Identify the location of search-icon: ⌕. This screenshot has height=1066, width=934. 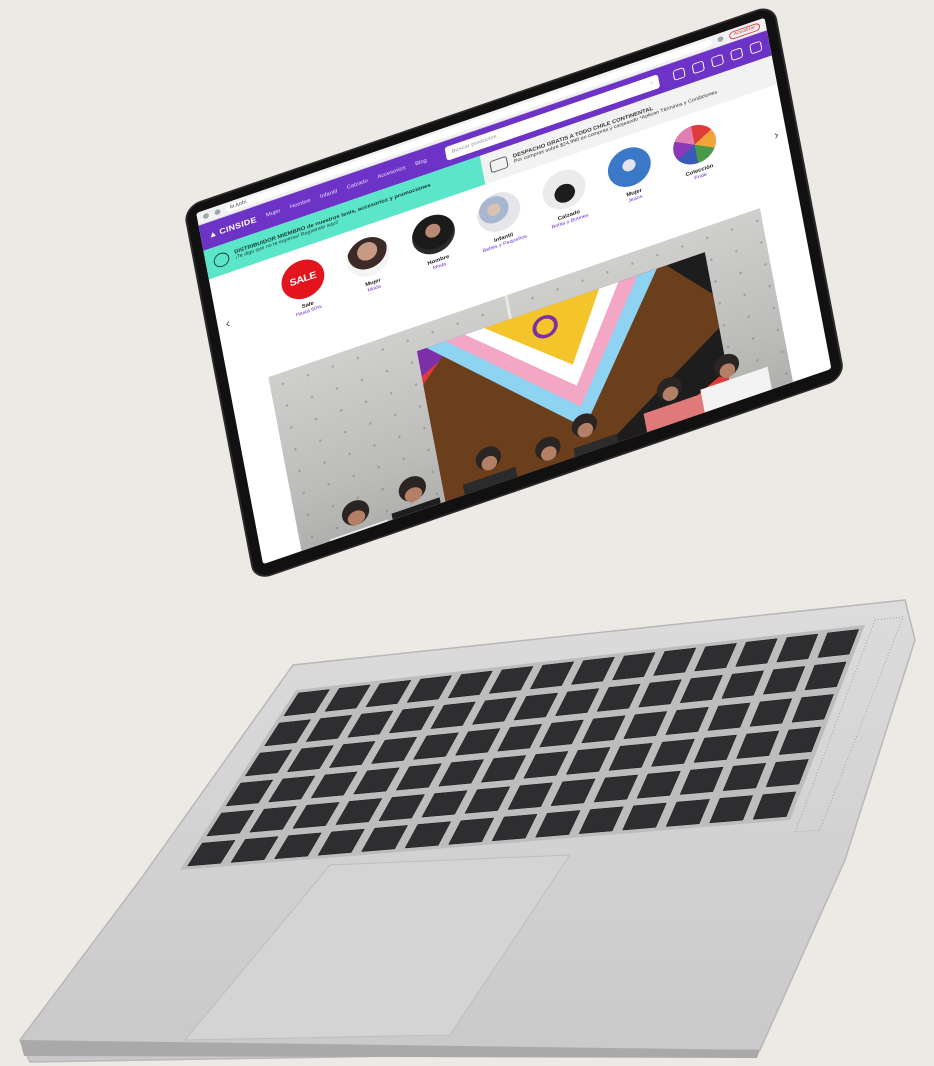
(652, 83).